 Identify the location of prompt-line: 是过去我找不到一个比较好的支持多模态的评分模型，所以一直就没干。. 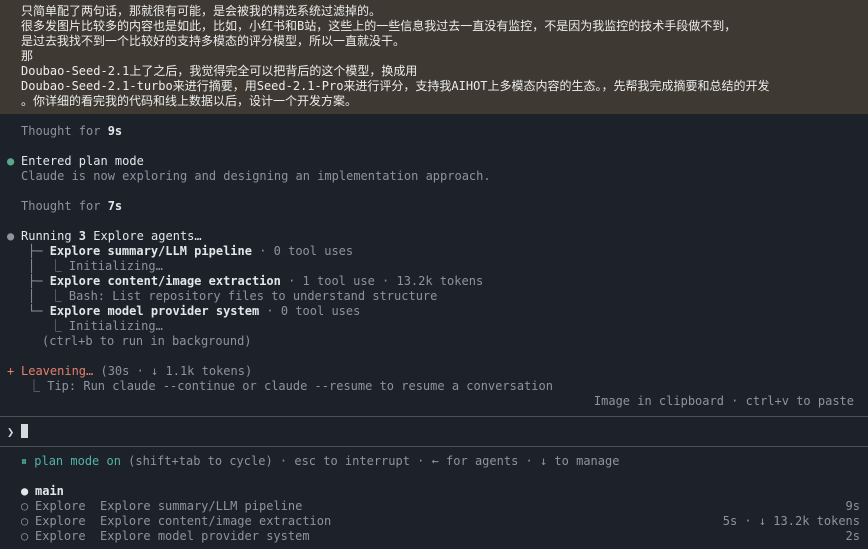
(213, 41).